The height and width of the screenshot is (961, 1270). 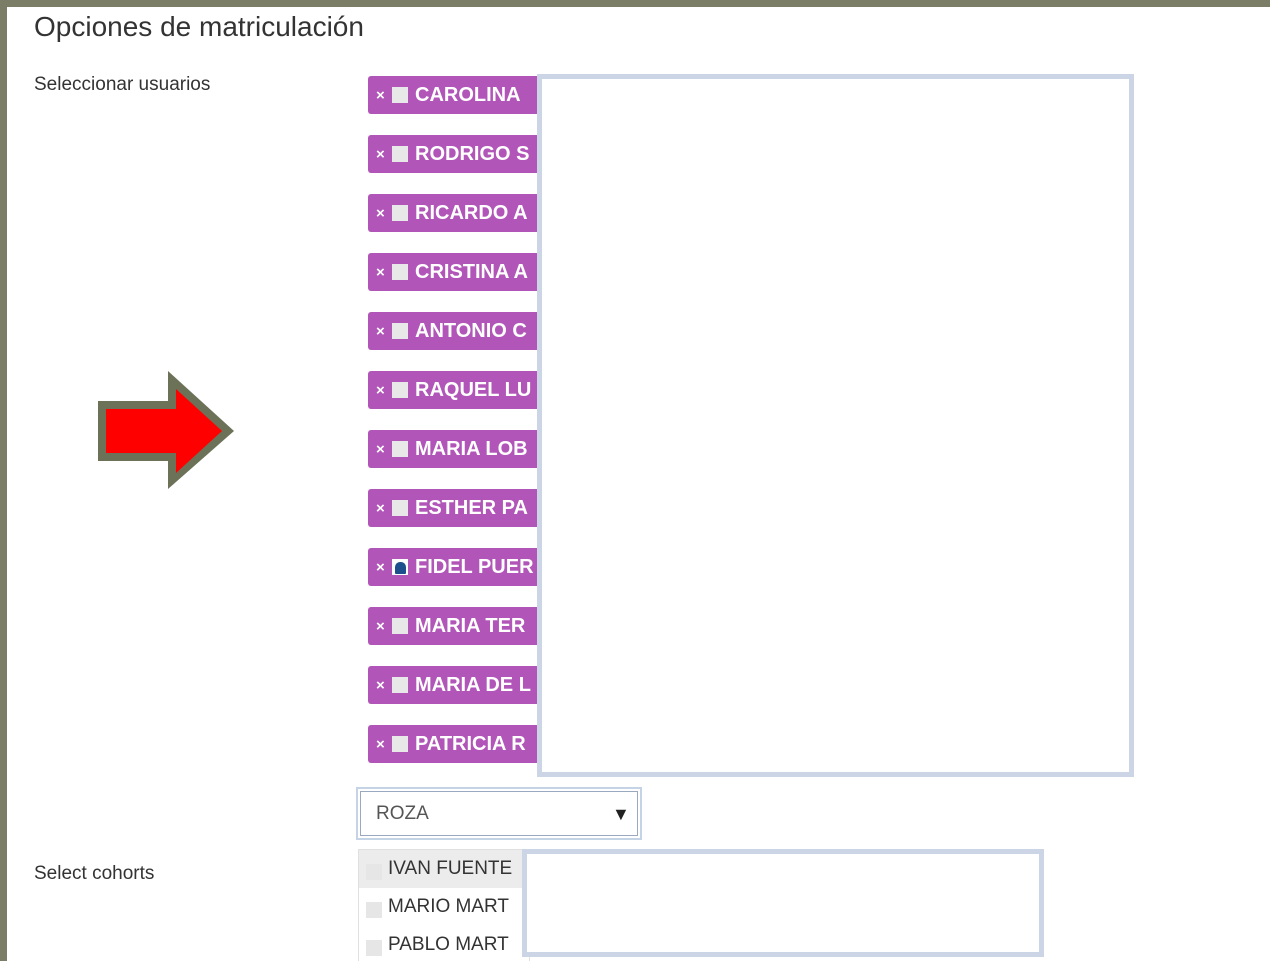 What do you see at coordinates (448, 944) in the screenshot?
I see `suggestion-label: PABLO MART` at bounding box center [448, 944].